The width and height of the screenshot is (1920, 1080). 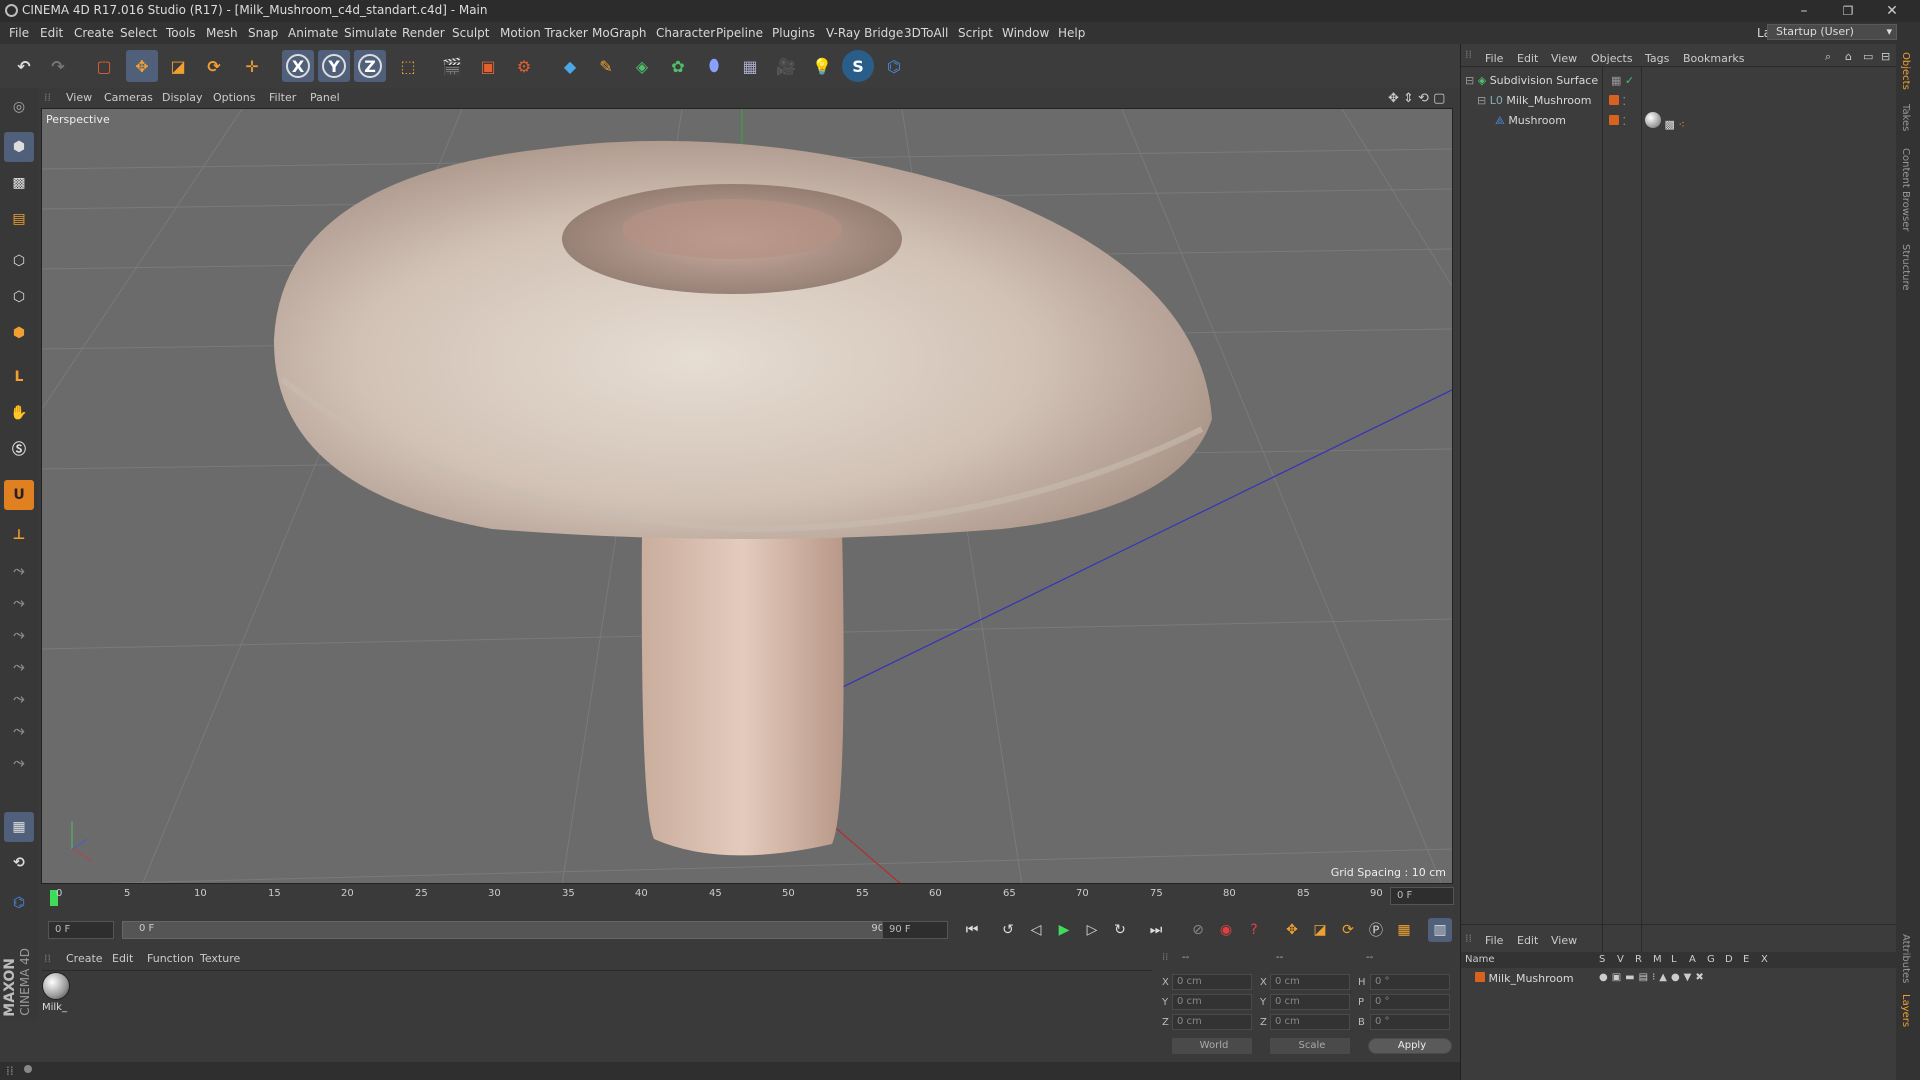 What do you see at coordinates (79, 97) in the screenshot?
I see `viewport-menu-view: View` at bounding box center [79, 97].